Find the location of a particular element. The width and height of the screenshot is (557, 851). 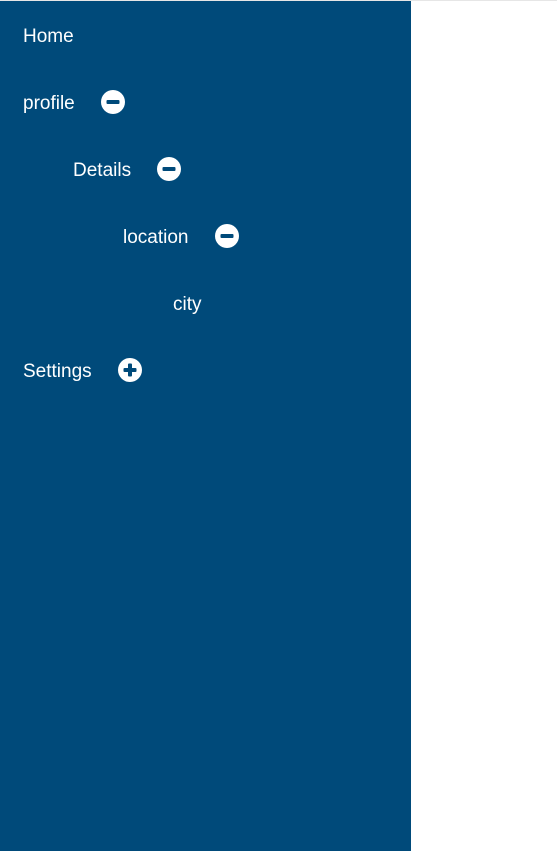

sidebar-item-profile: profile is located at coordinates (74, 104).